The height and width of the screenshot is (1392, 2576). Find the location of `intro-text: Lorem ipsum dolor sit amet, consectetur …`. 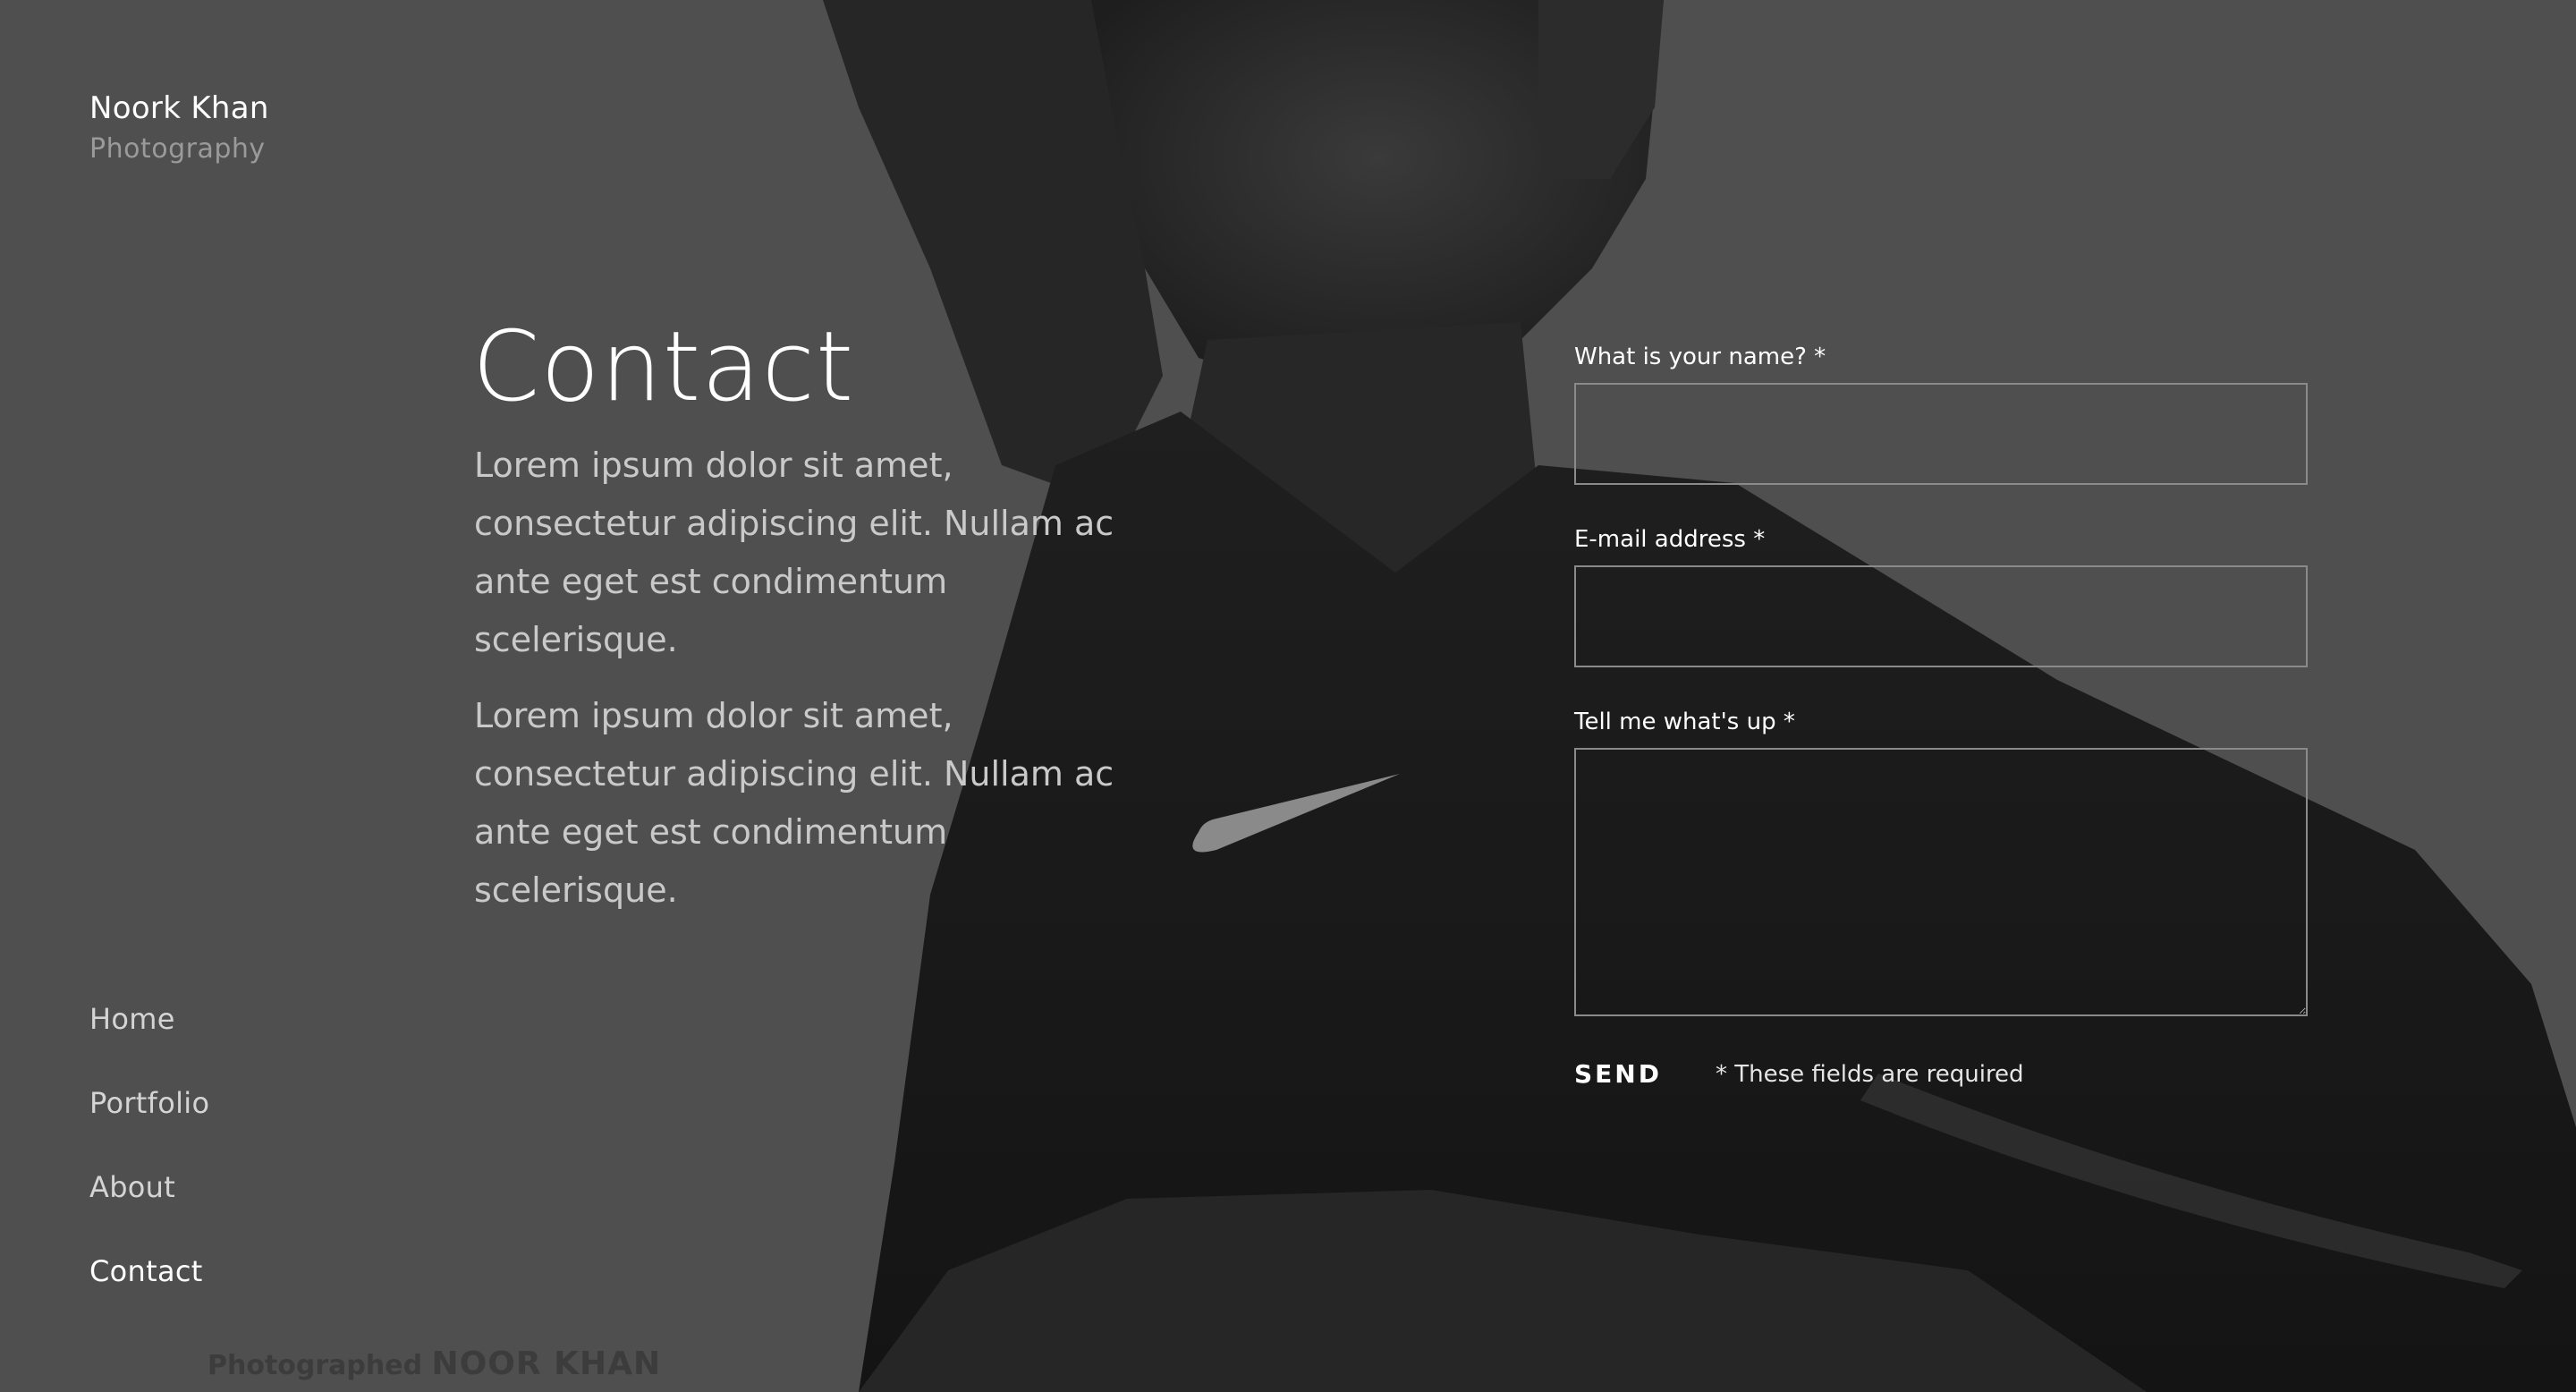

intro-text: Lorem ipsum dolor sit amet, consectetur … is located at coordinates (814, 687).